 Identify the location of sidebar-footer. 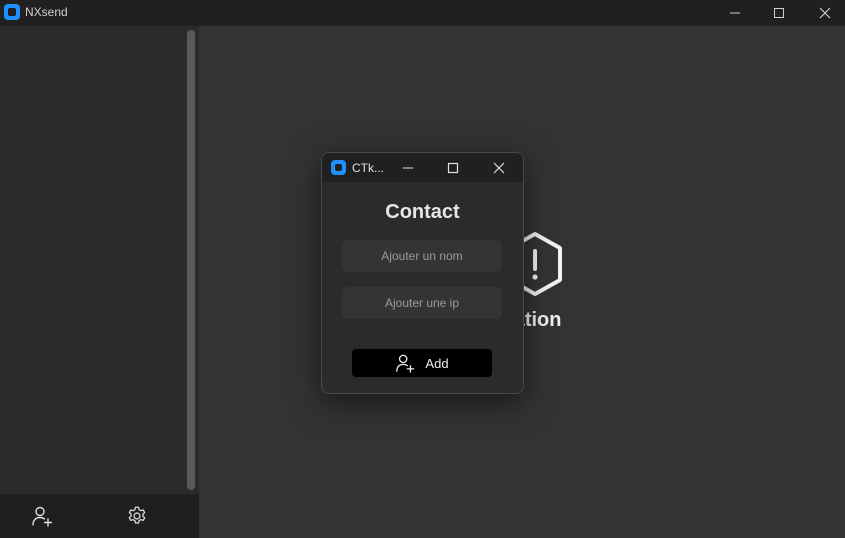
(99, 516).